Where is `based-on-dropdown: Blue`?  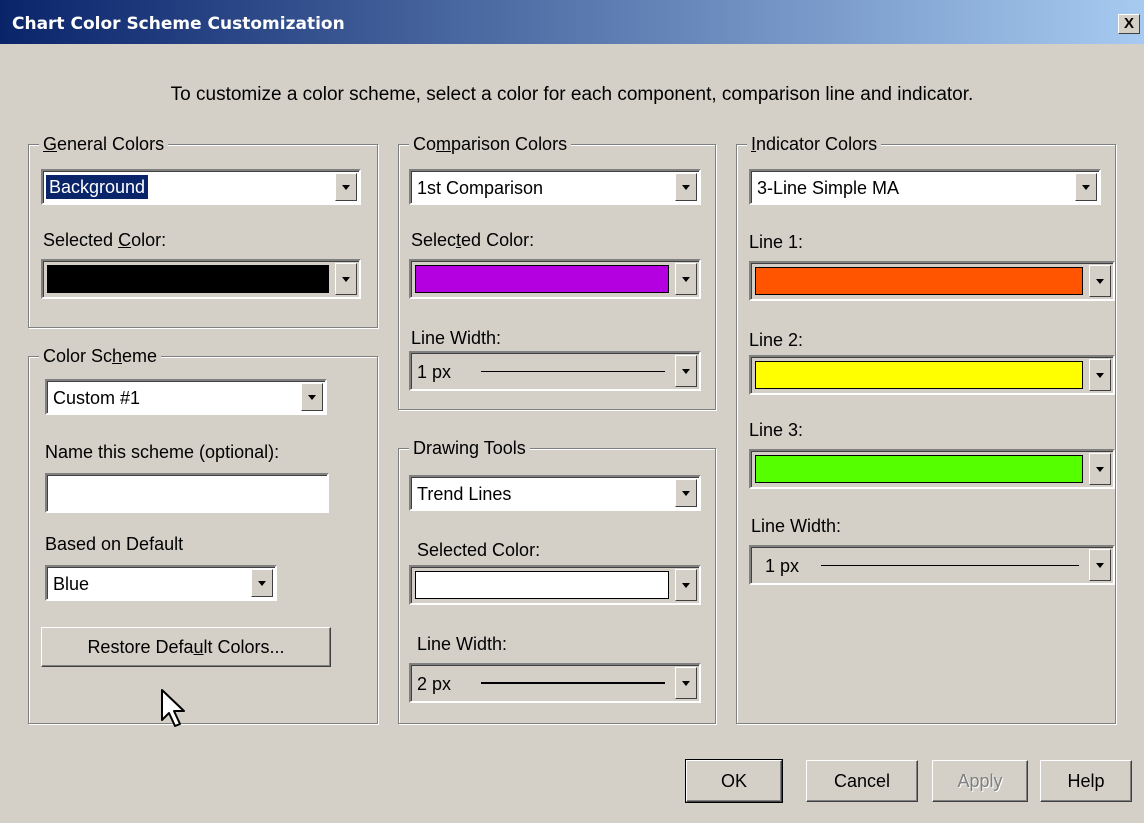
based-on-dropdown: Blue is located at coordinates (161, 583).